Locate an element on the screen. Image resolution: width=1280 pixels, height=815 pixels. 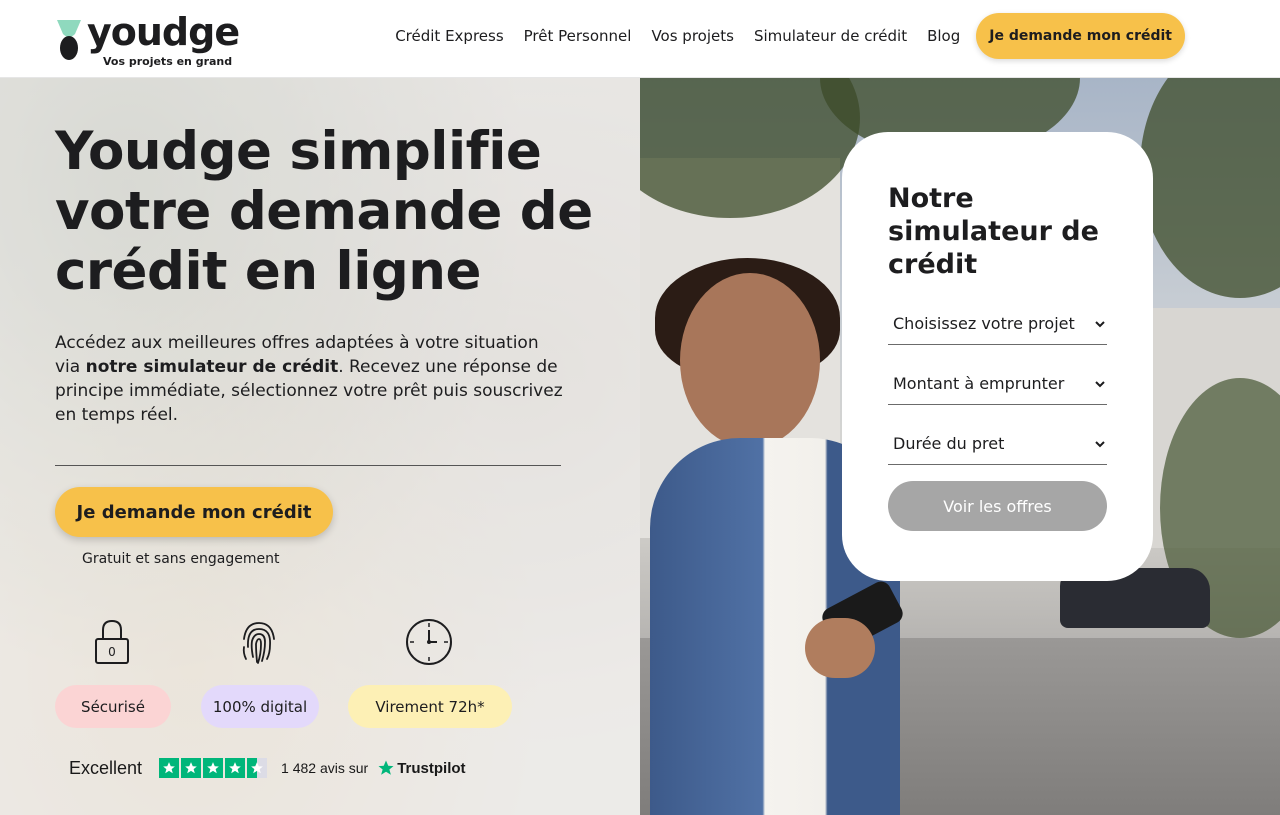
nav-item-simulateur: Simulateur de crédit is located at coordinates (830, 36).